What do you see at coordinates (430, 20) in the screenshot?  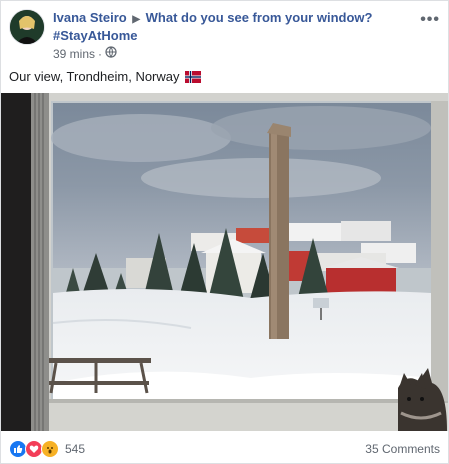 I see `post-options-icon: •••` at bounding box center [430, 20].